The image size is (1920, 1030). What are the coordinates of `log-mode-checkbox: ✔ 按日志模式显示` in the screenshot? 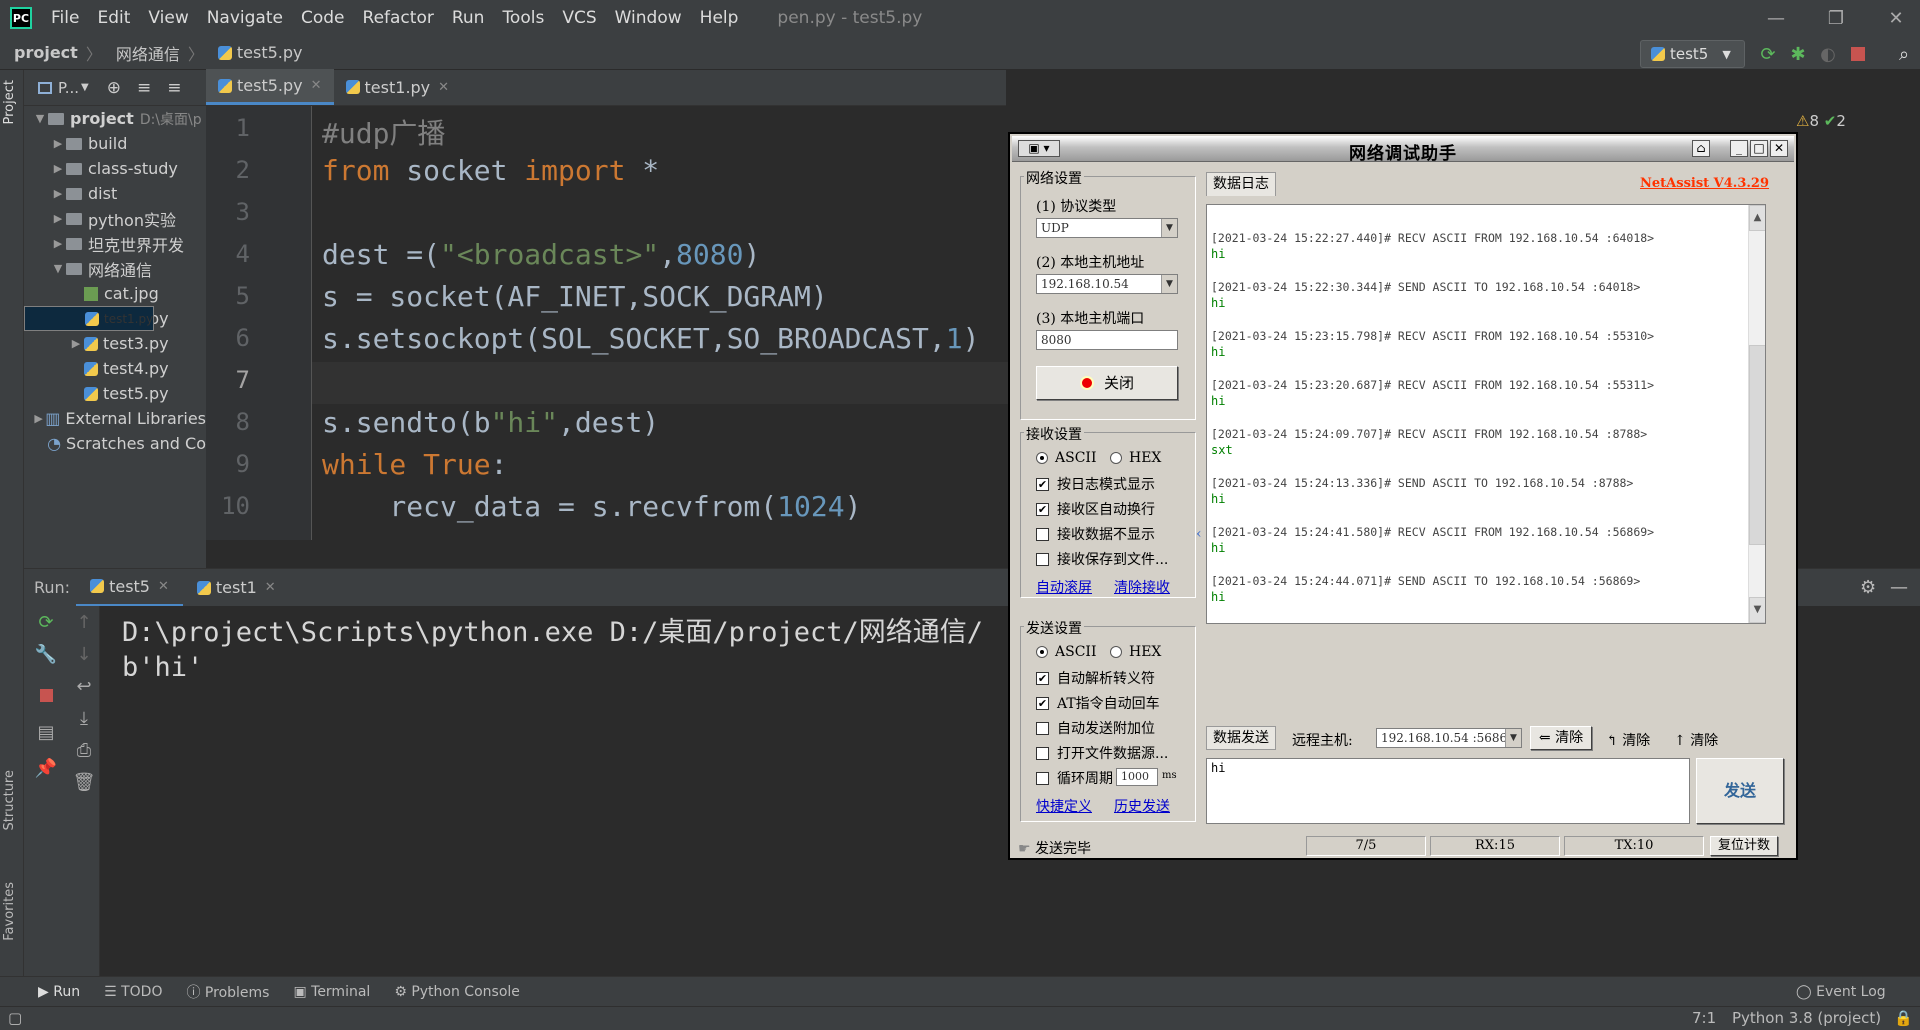 It's located at (1095, 484).